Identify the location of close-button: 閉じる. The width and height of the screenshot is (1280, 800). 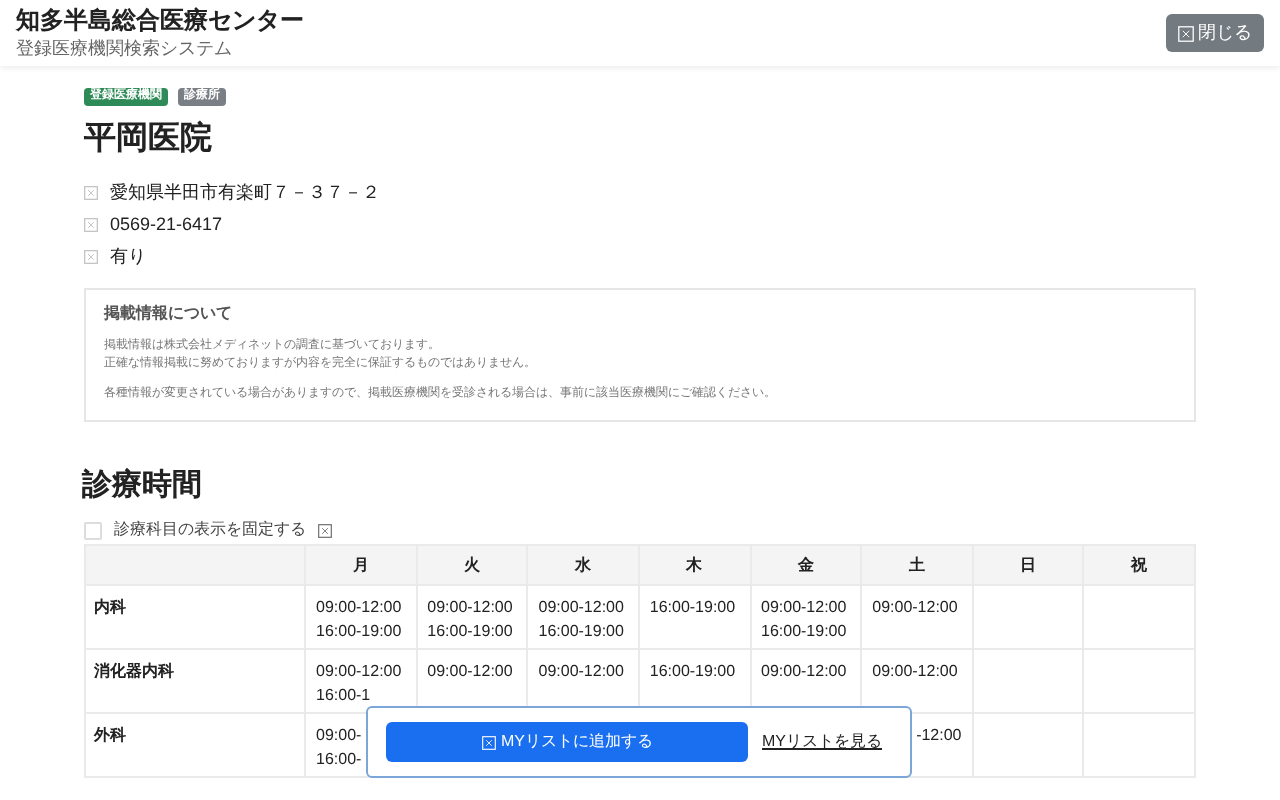
(1215, 33).